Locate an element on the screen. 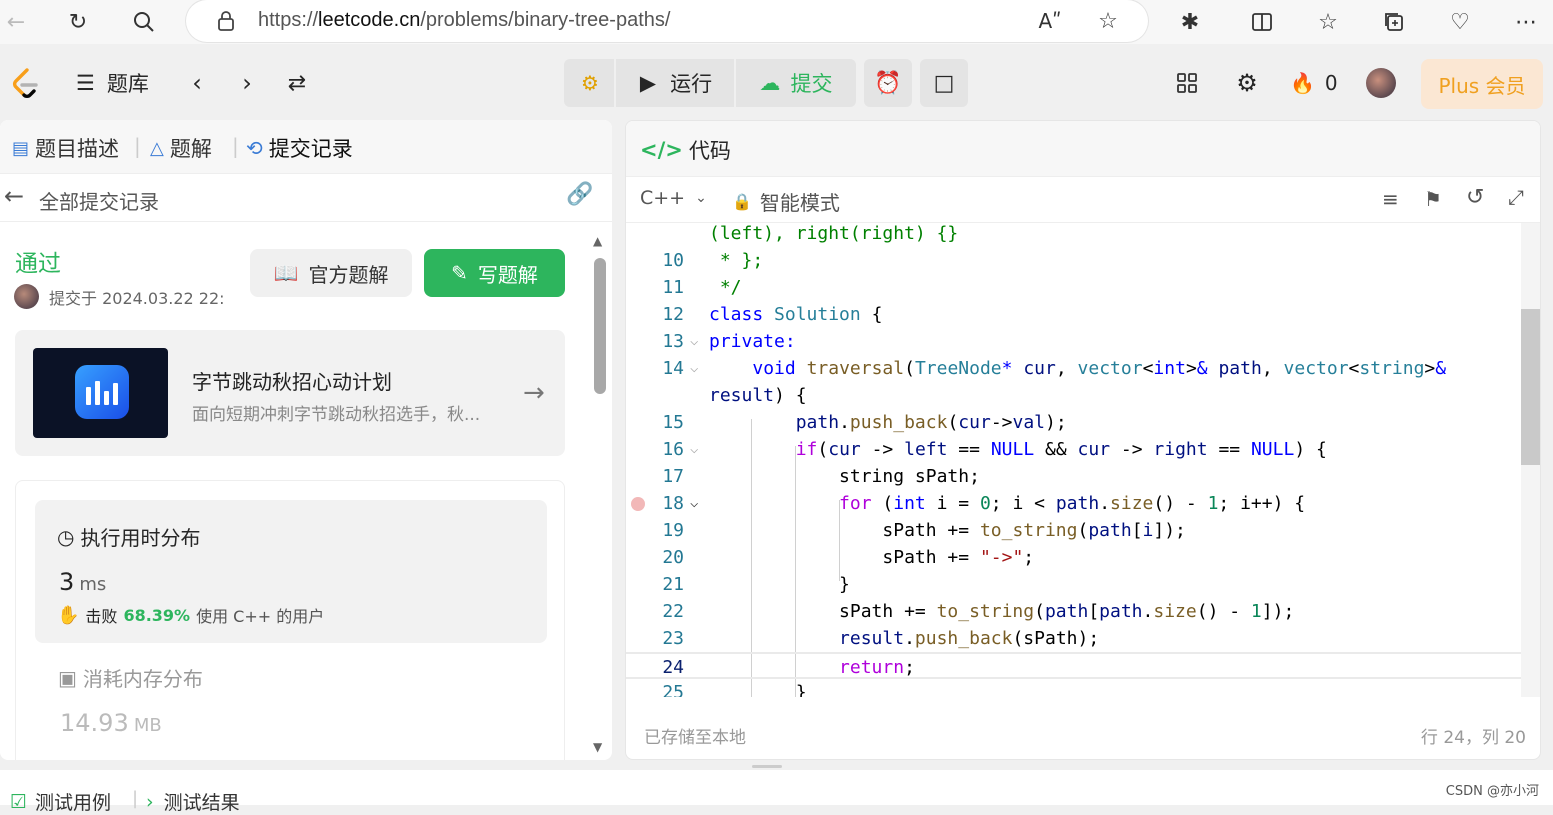  left-scrollbar: ▲ ▼ is located at coordinates (600, 495).